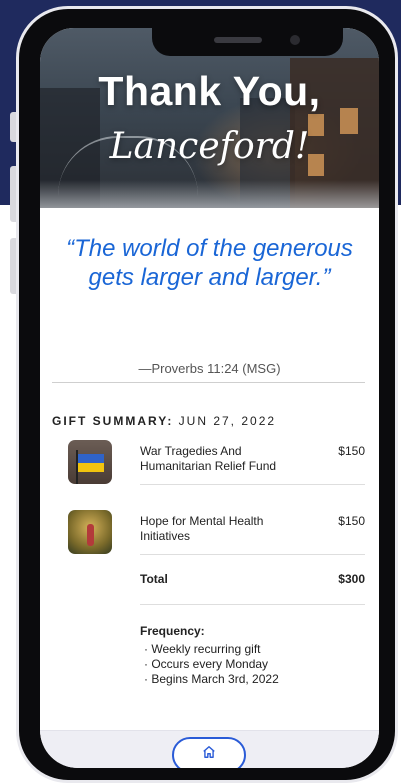 This screenshot has height=783, width=401. Describe the element at coordinates (208, 382) in the screenshot. I see `section-divider` at that location.